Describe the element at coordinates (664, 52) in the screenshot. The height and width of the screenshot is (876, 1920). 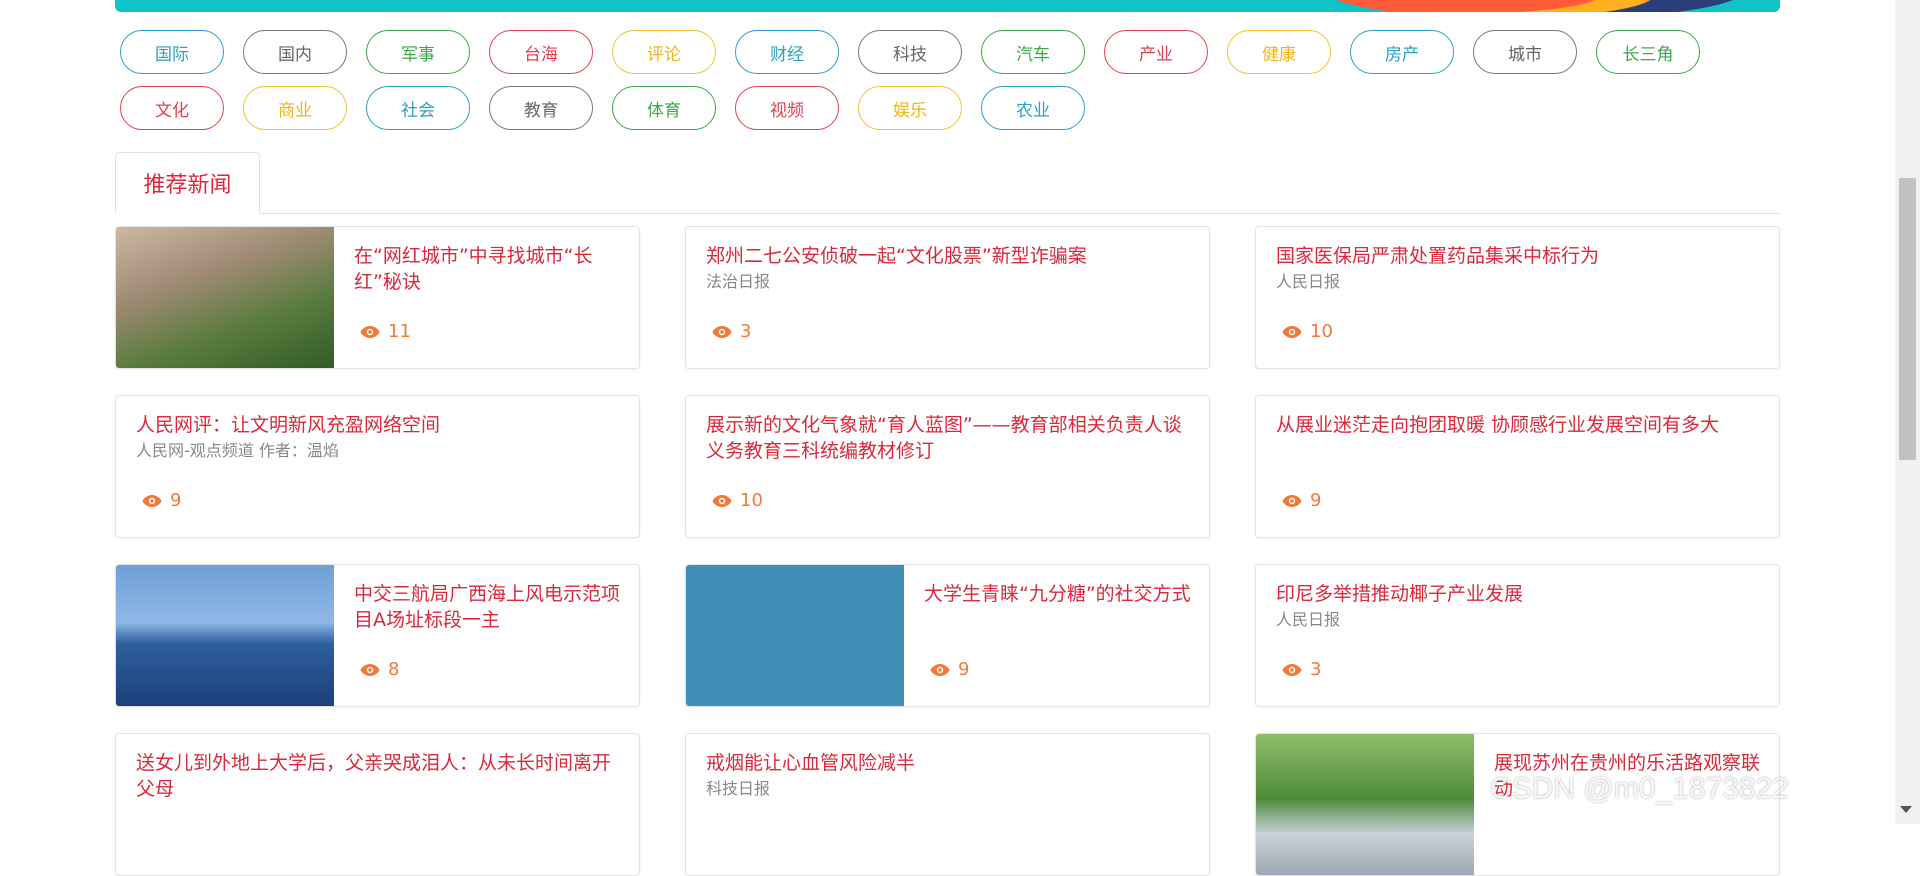
I see `category-tag: 评论` at that location.